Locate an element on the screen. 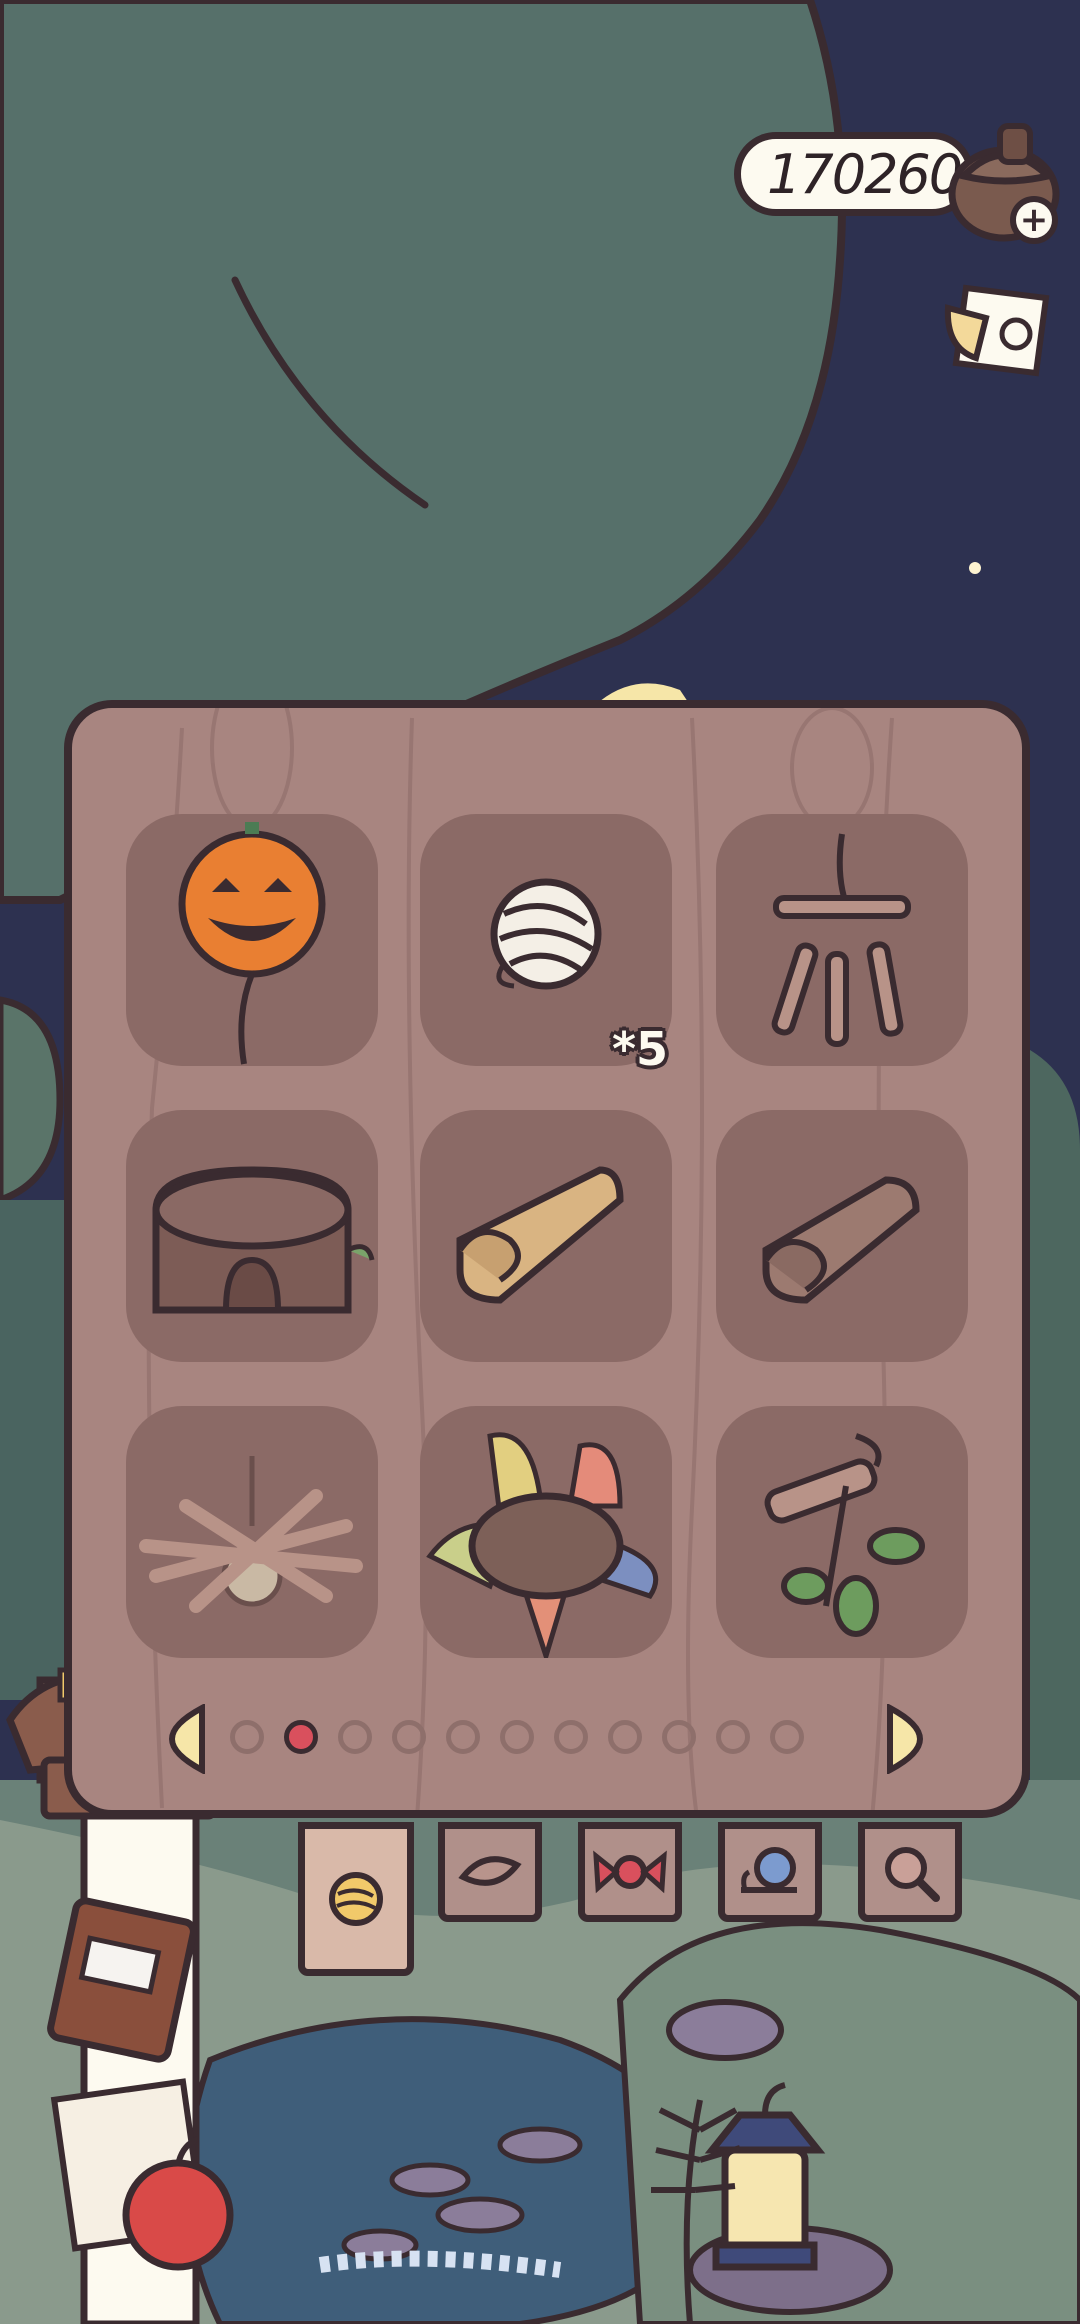 This screenshot has width=1080, height=2324. acorn-counter: 170260 is located at coordinates (854, 174).